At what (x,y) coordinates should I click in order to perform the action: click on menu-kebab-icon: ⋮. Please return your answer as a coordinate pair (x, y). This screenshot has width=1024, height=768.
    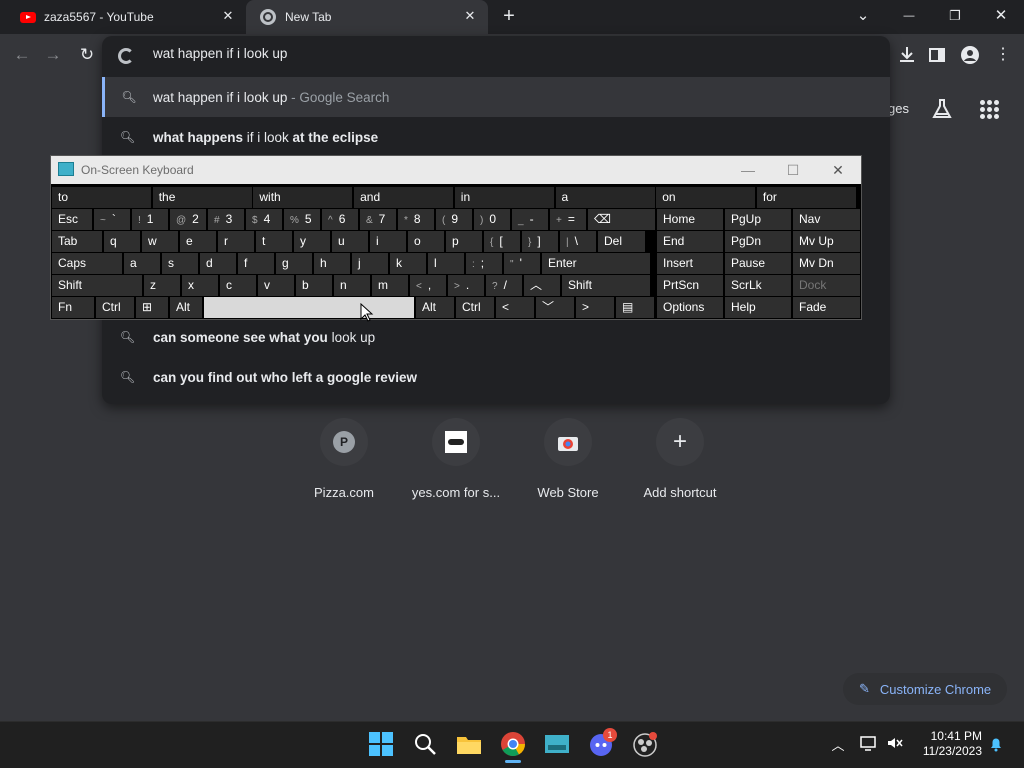
    Looking at the image, I should click on (1003, 55).